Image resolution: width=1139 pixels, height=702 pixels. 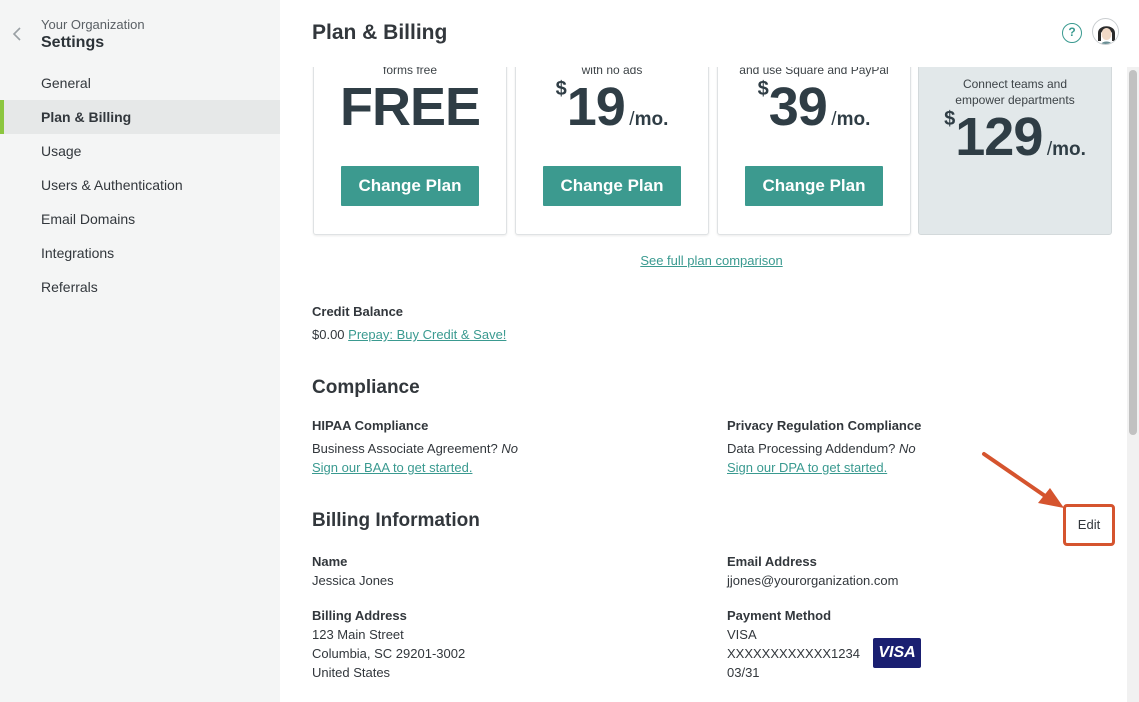 I want to click on sidebar-item-integrations: Integrations, so click(x=140, y=253).